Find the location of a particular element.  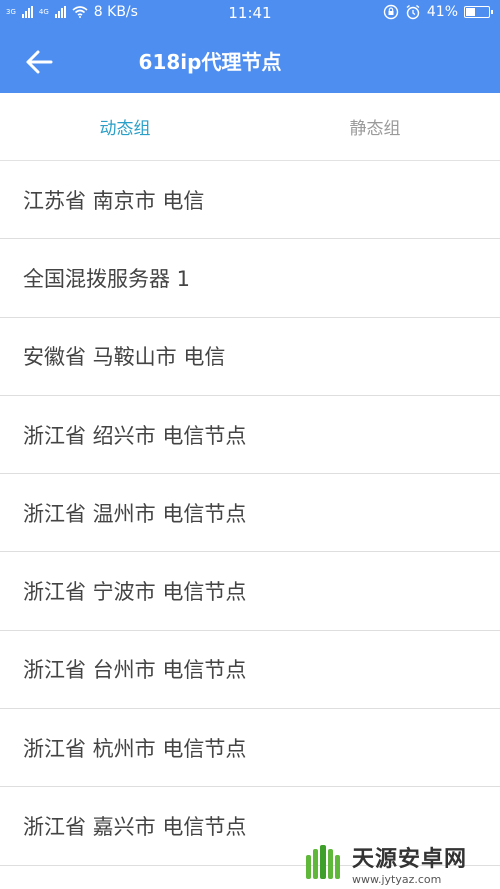

battery-percent: 41% is located at coordinates (442, 12).